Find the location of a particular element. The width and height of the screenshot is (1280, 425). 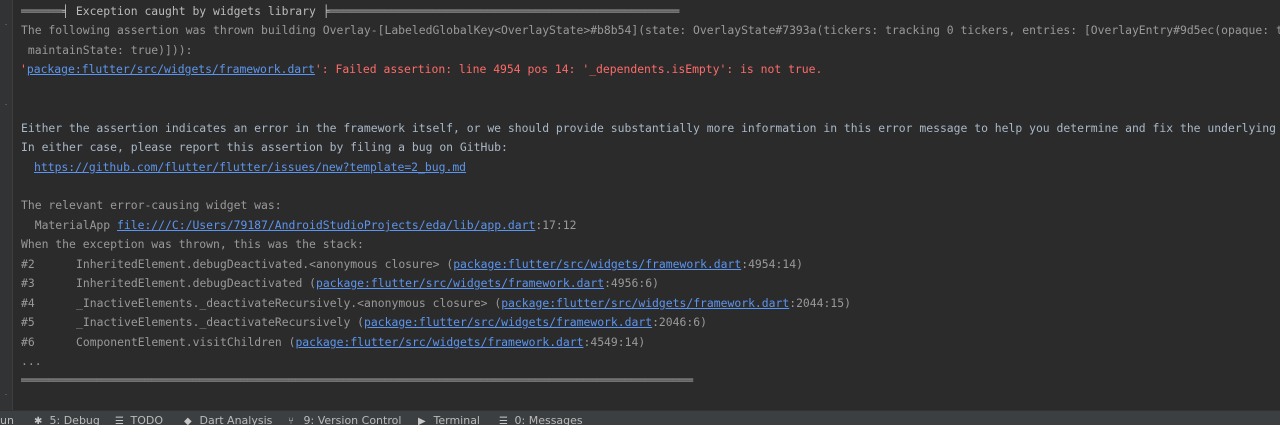

messages-icon: ☰ is located at coordinates (503, 420).